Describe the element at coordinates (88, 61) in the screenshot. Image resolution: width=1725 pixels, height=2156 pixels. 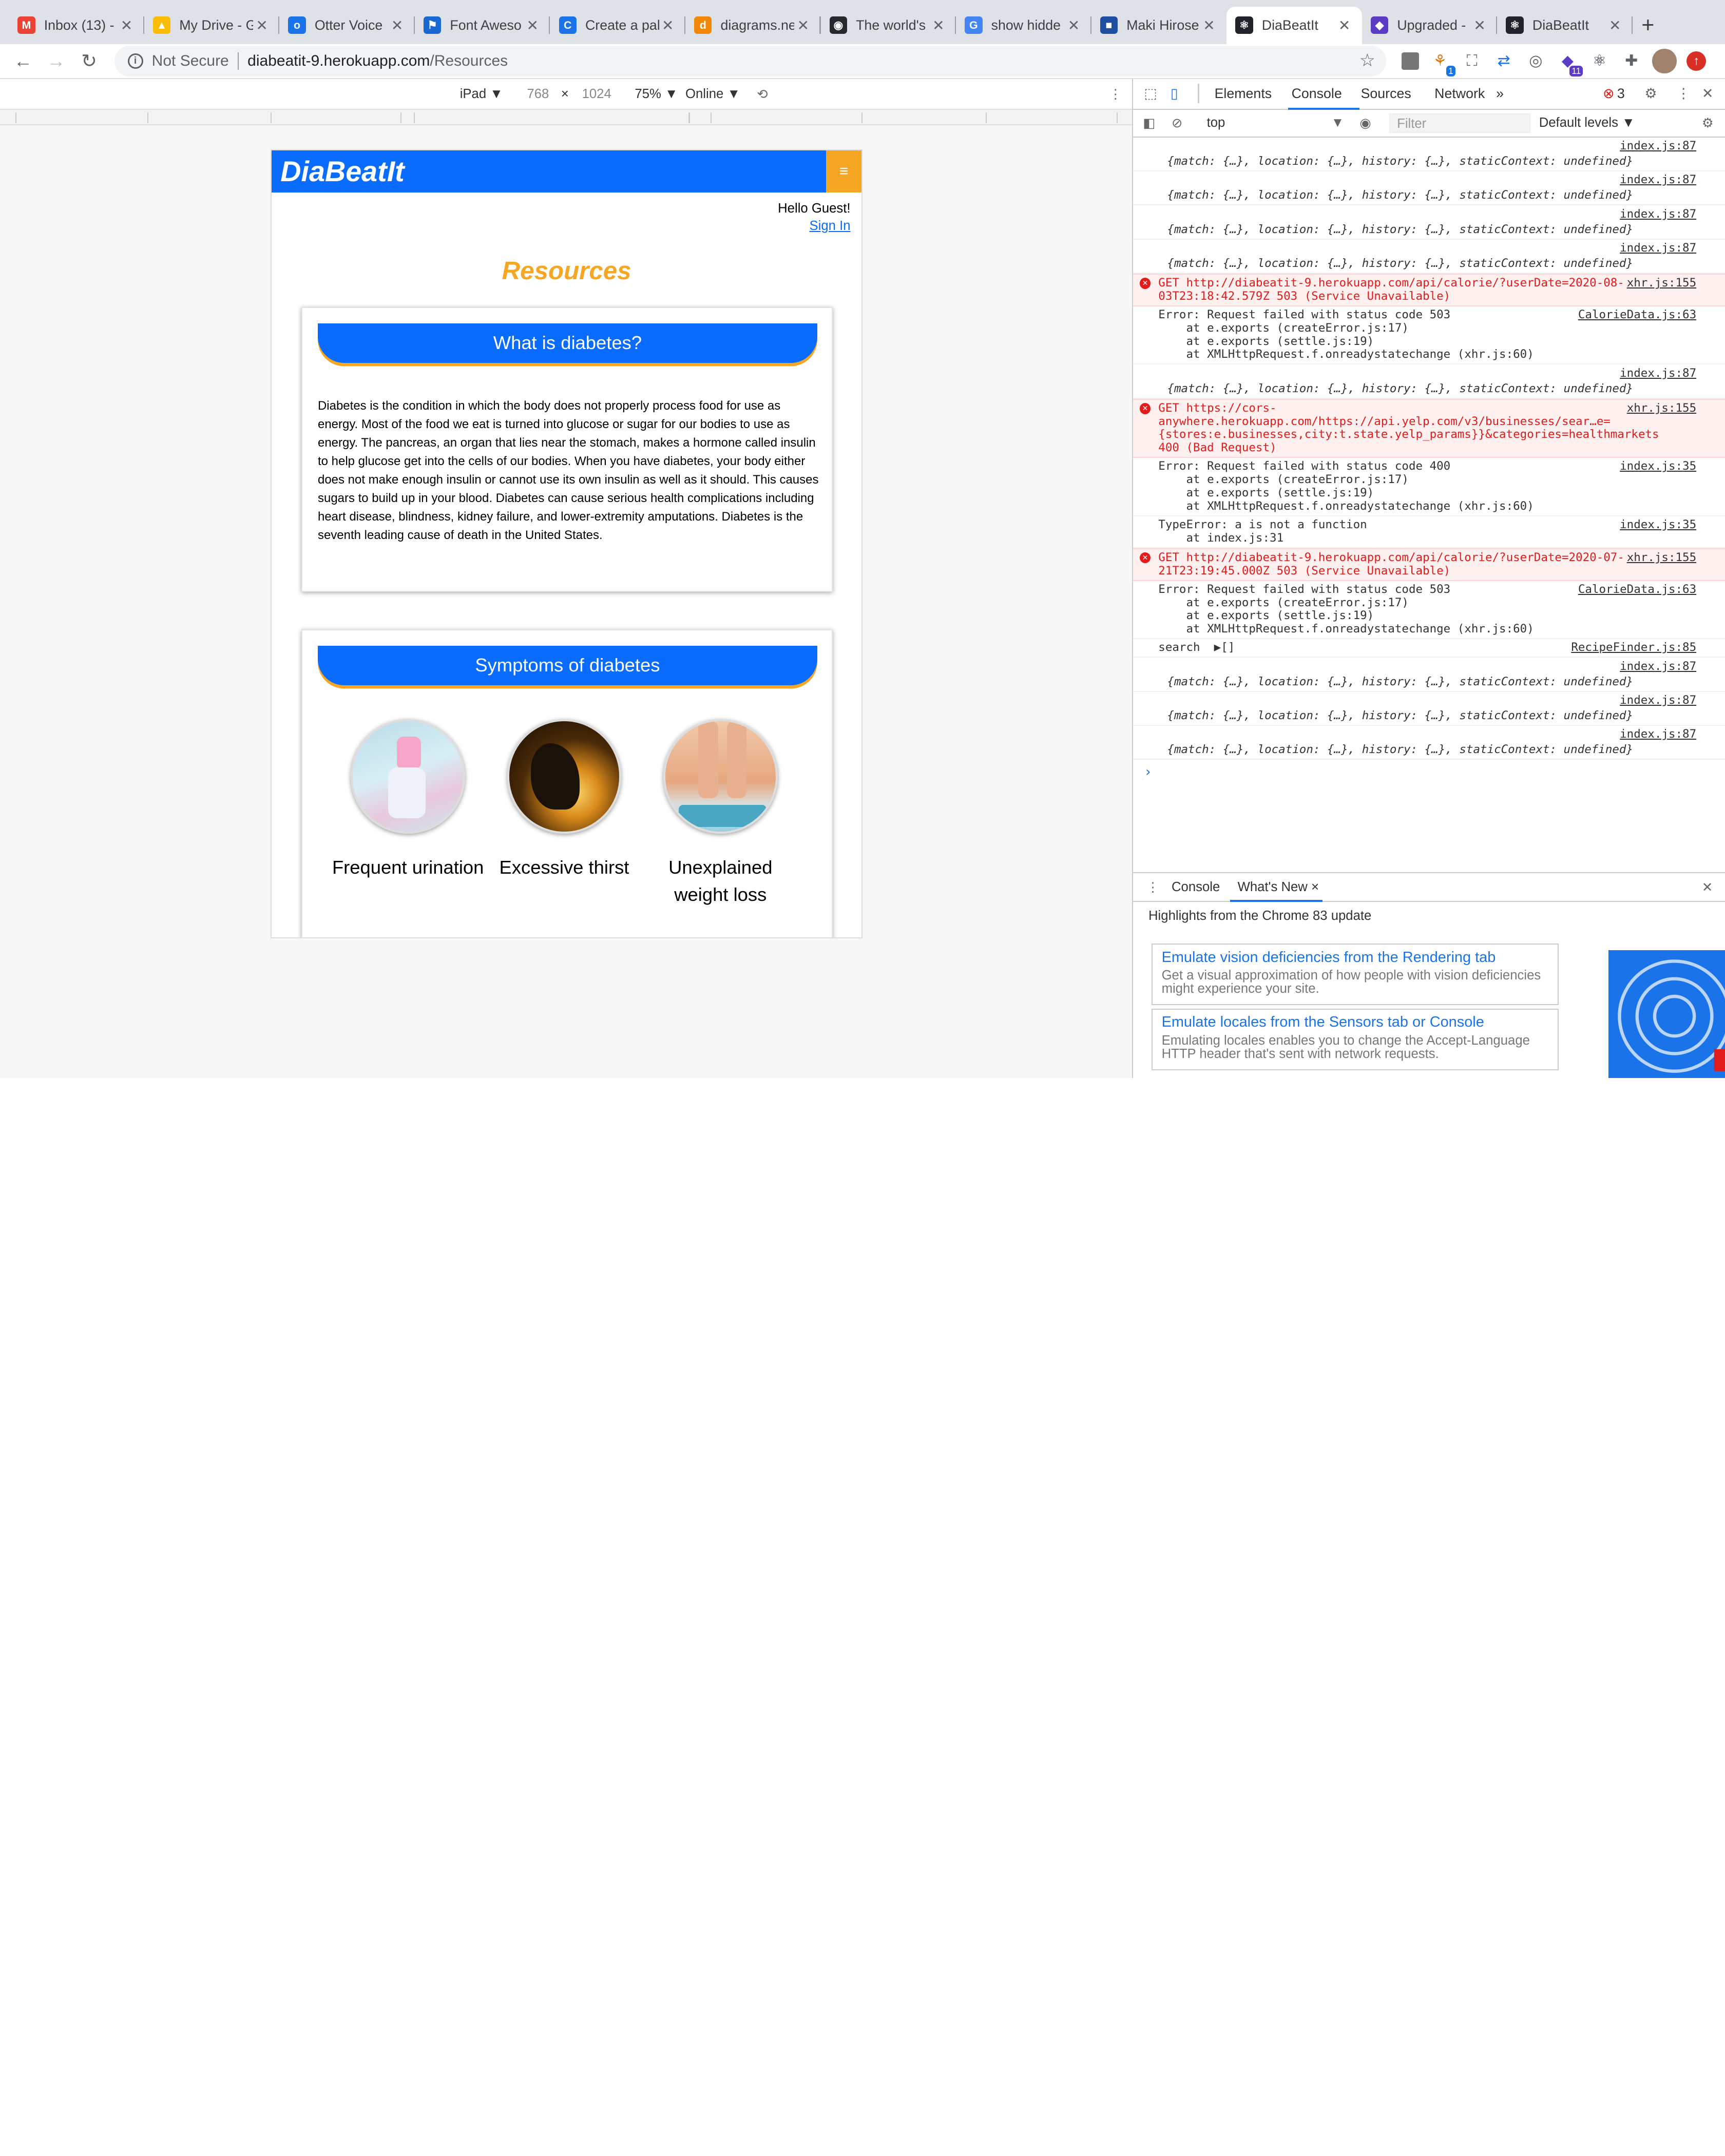
I see `reload-icon: ↻` at that location.